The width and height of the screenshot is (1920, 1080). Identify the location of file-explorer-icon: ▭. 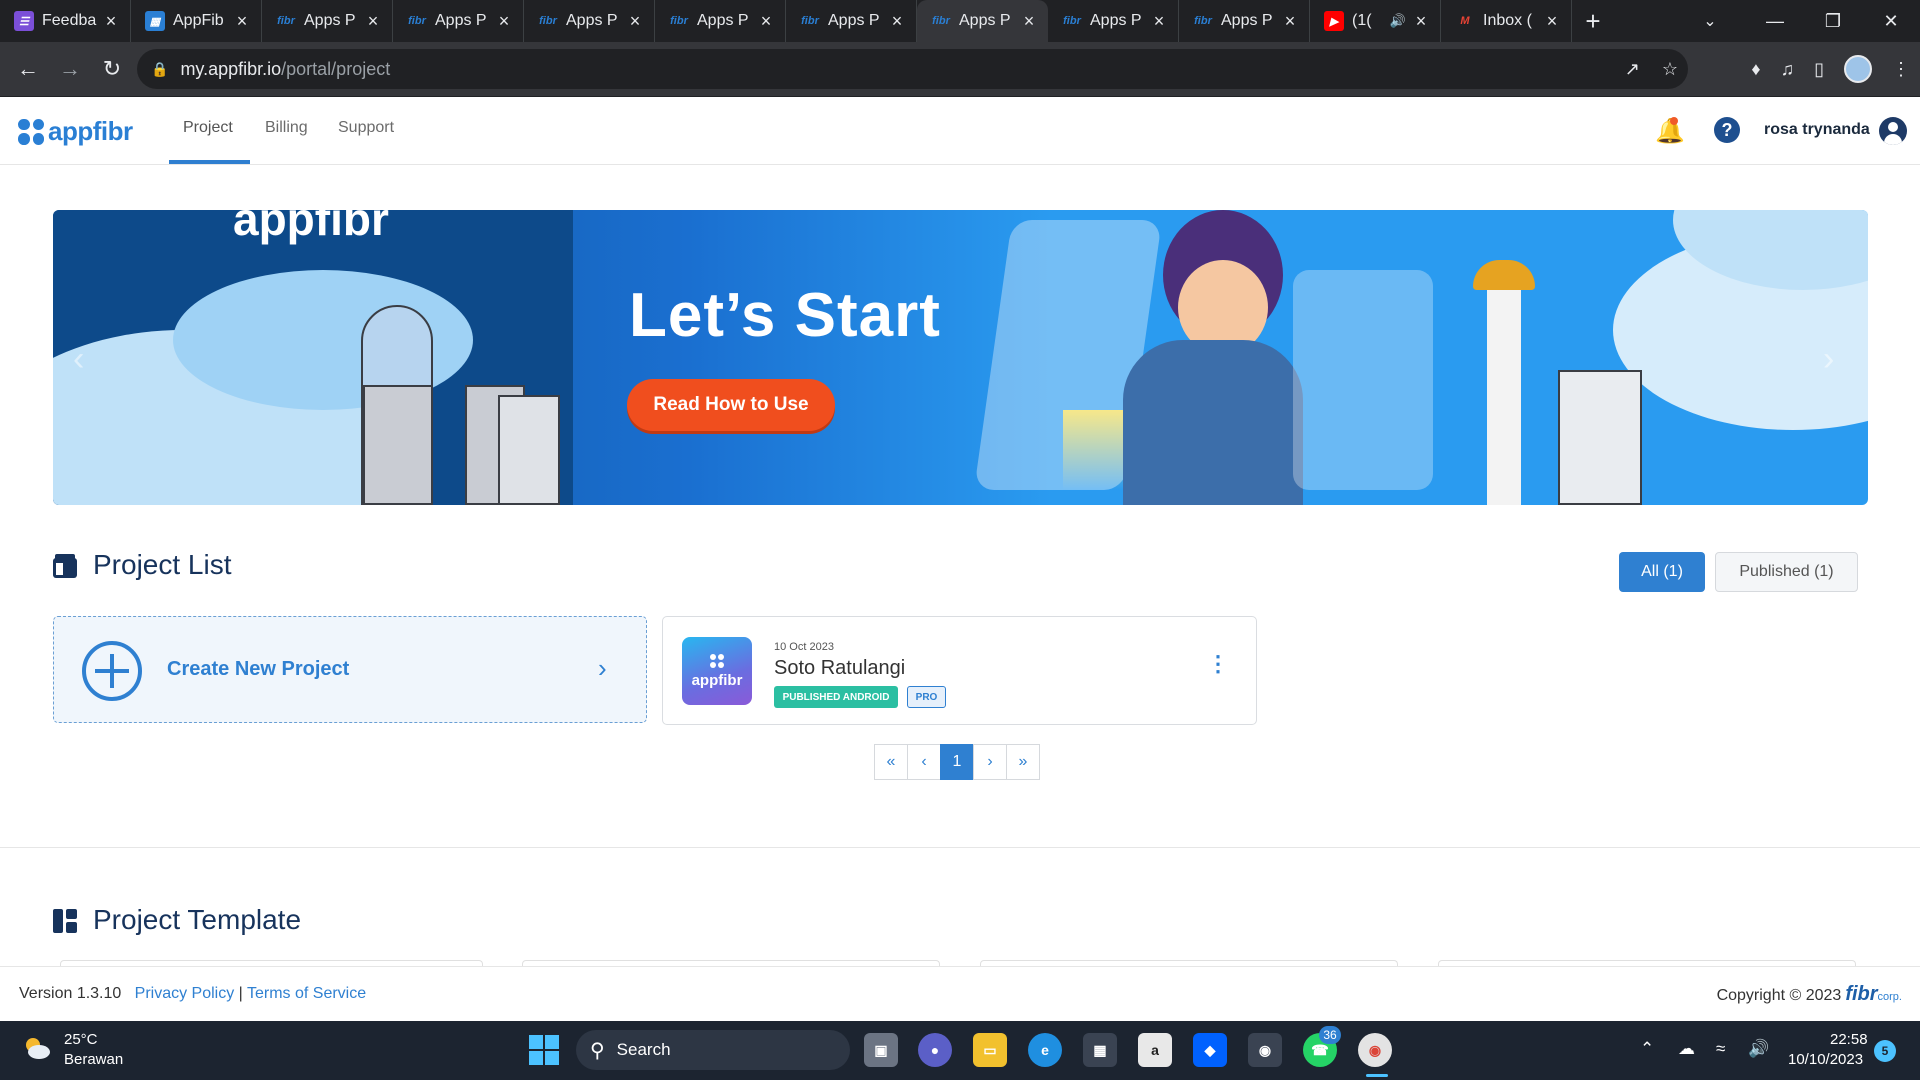
(990, 1050).